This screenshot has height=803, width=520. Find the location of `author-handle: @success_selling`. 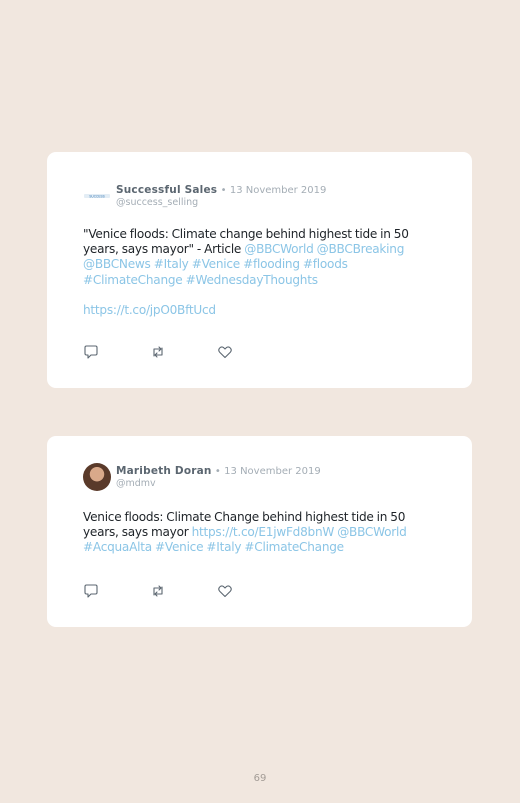

author-handle: @success_selling is located at coordinates (221, 203).